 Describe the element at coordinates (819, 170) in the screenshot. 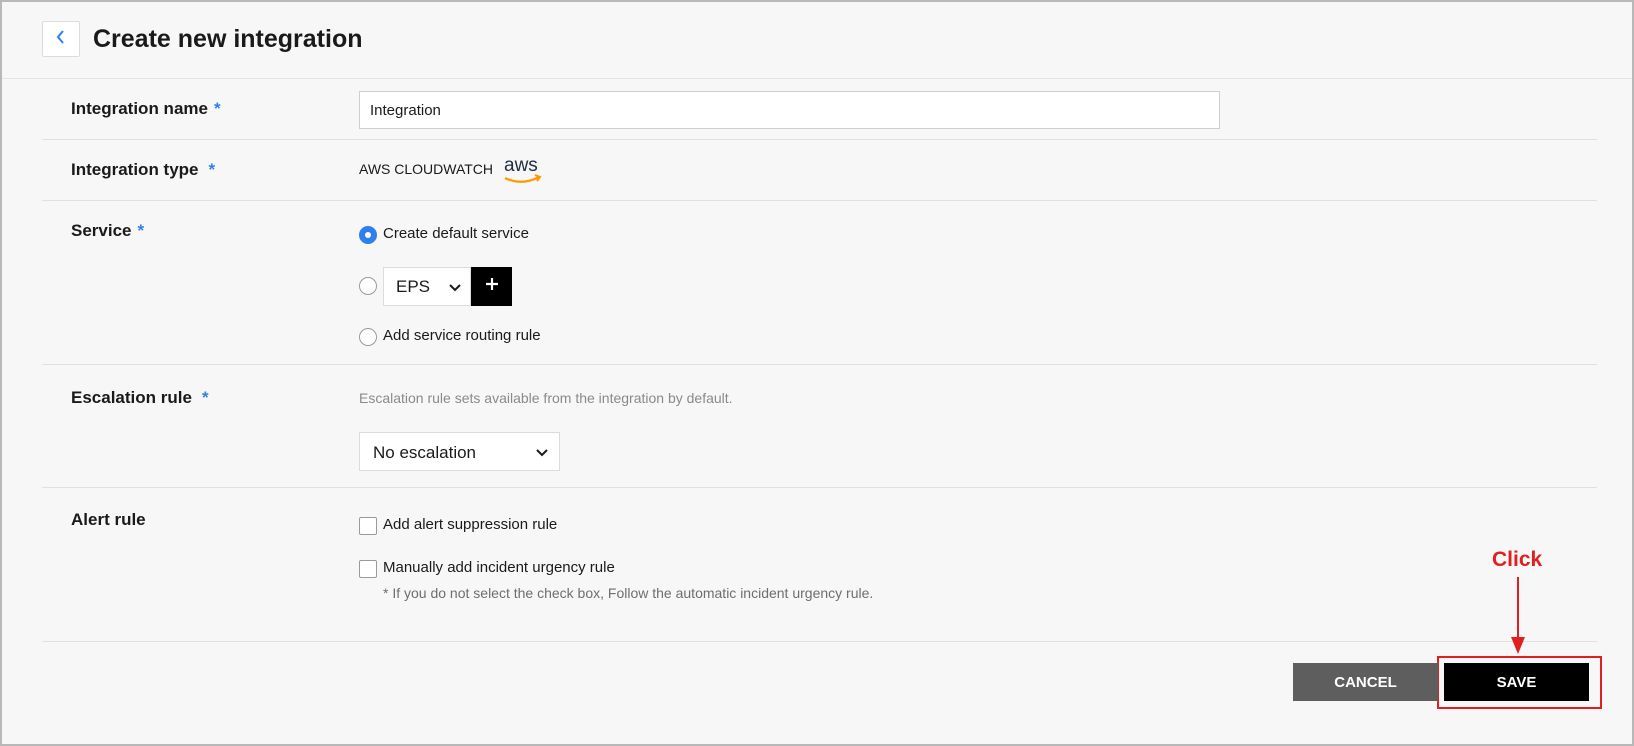

I see `row-integration-type: Integration type *` at that location.